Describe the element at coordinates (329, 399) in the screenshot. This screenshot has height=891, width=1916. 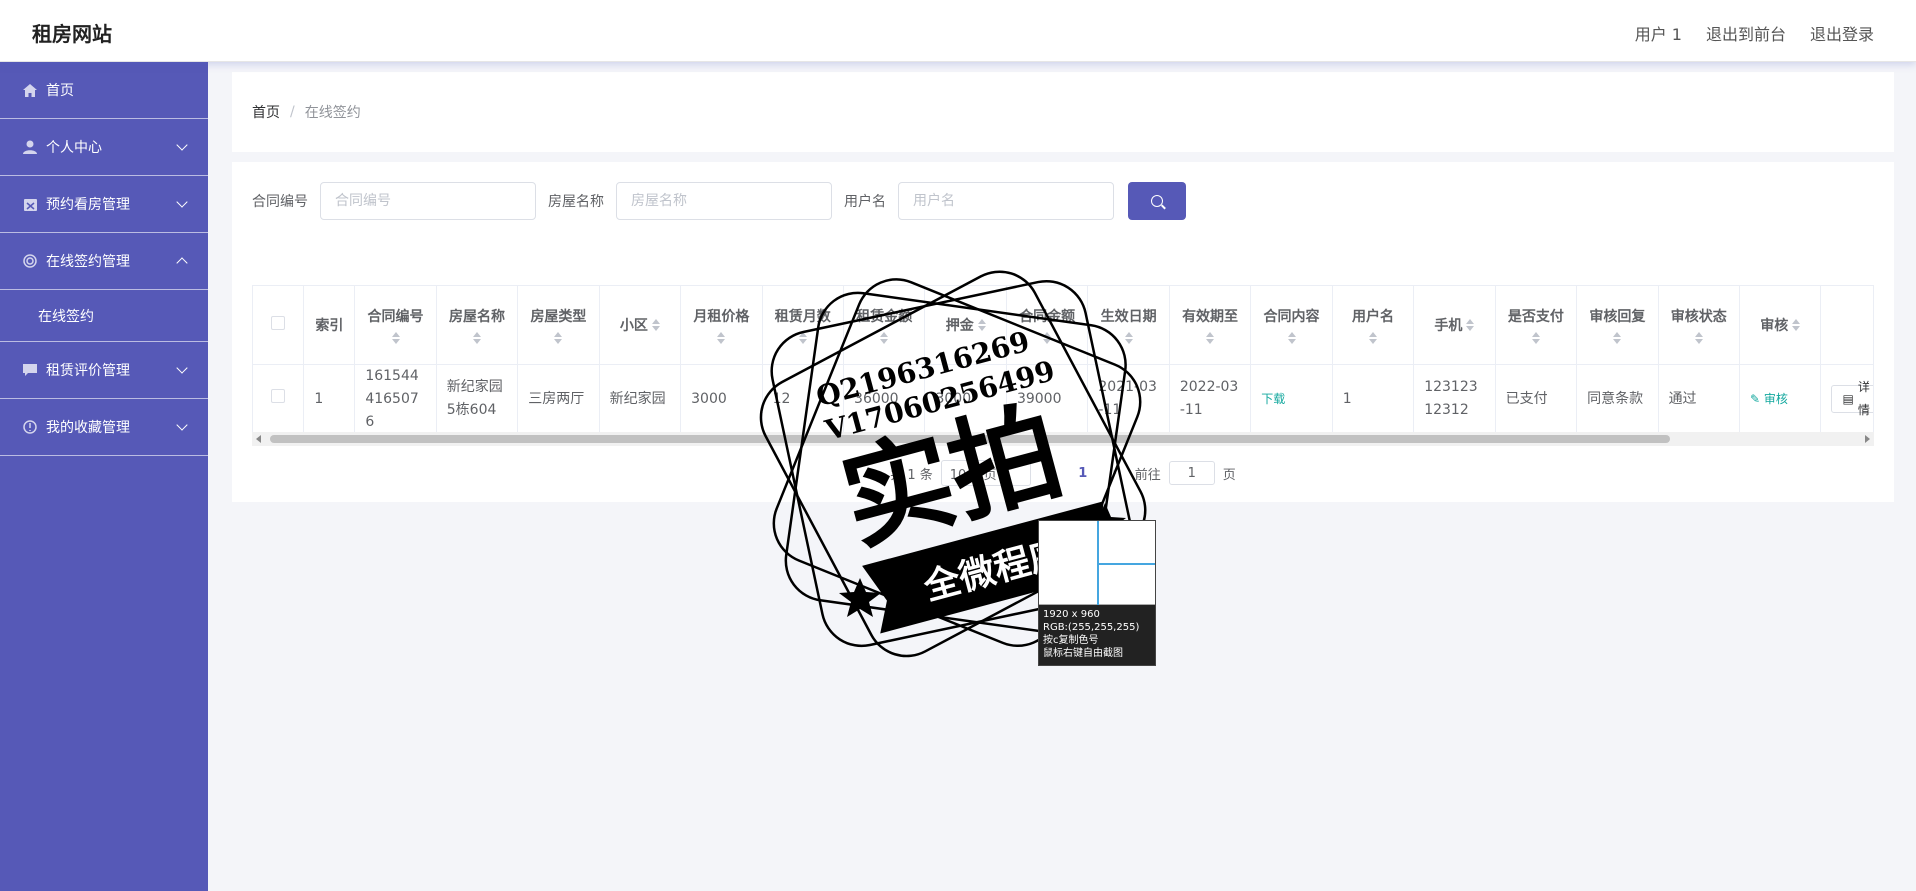
I see `cell-index: 1` at that location.